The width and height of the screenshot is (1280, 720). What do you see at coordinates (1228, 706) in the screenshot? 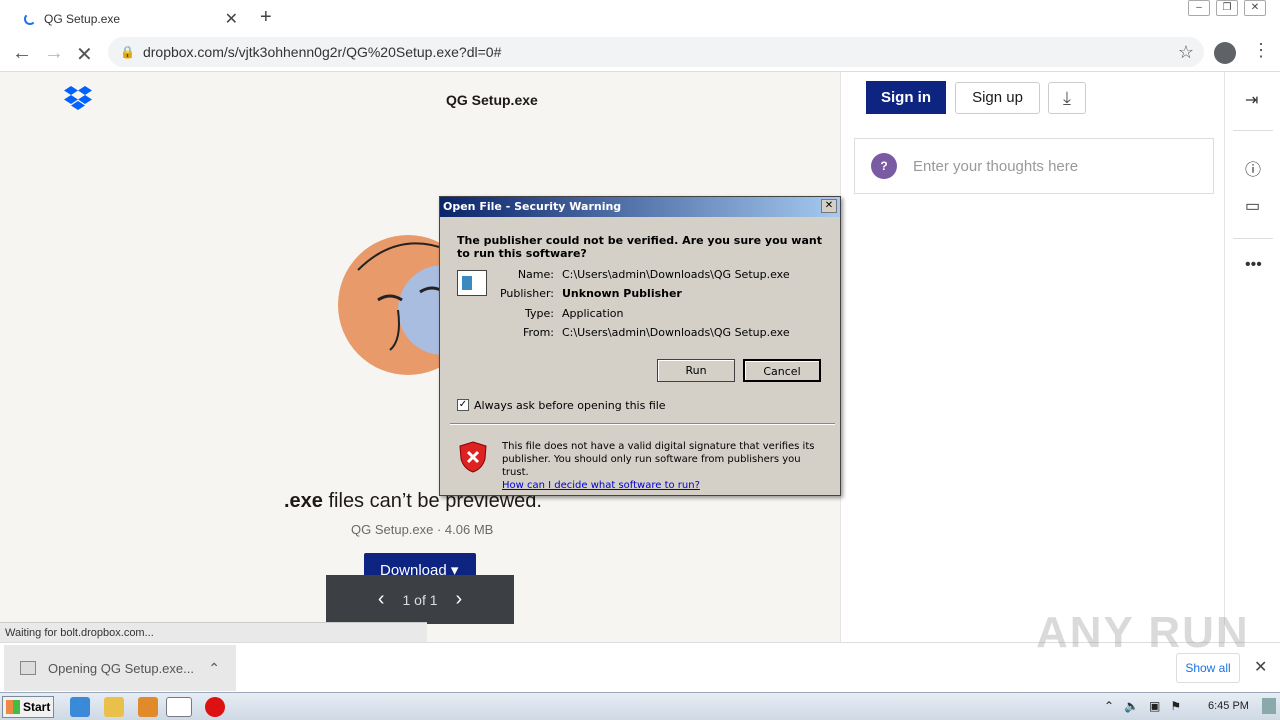
I see `clock: 6:45 PM` at bounding box center [1228, 706].